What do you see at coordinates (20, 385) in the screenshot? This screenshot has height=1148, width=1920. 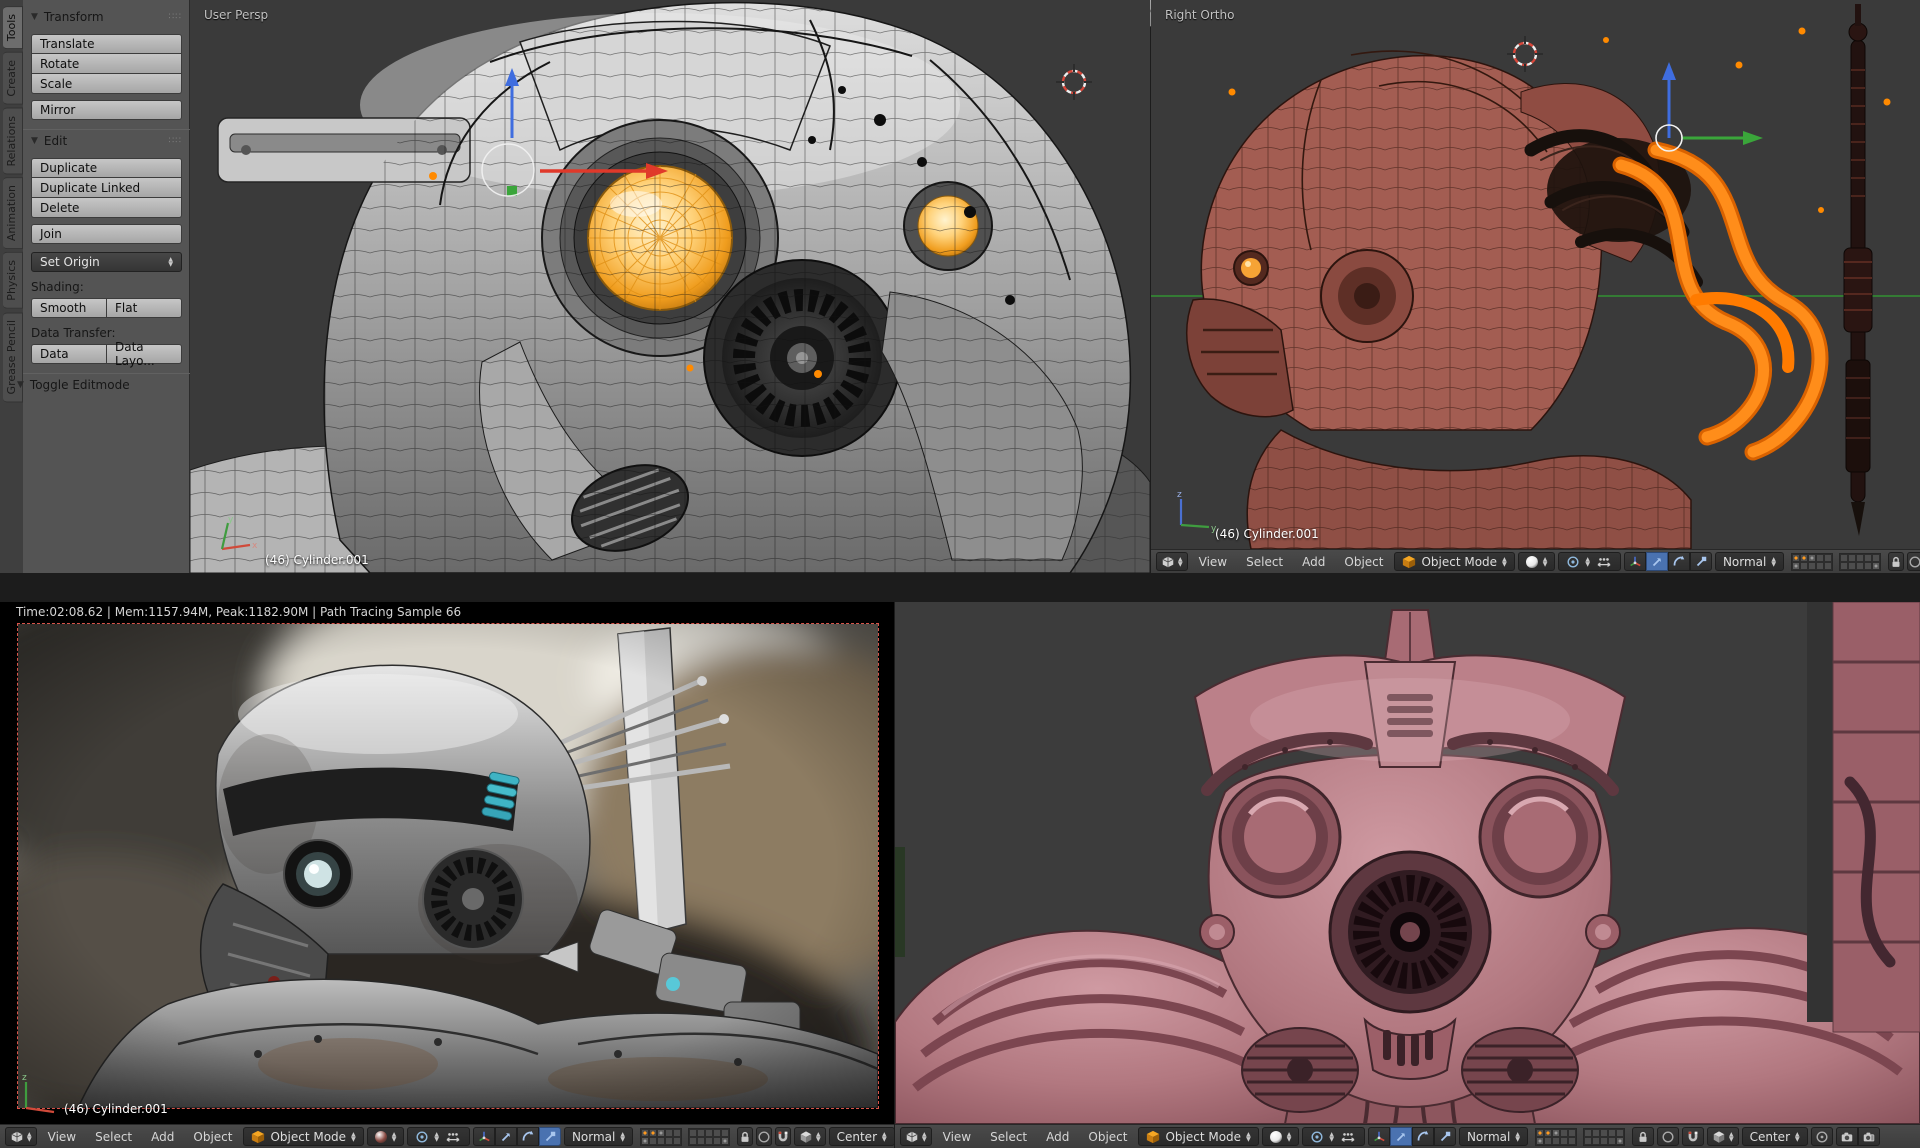 I see `panel-collapse-icon: ▼` at bounding box center [20, 385].